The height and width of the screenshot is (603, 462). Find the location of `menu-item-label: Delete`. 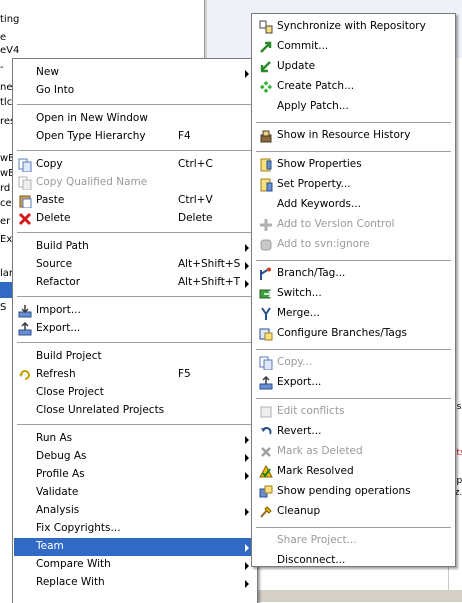

menu-item-label: Delete is located at coordinates (53, 218).